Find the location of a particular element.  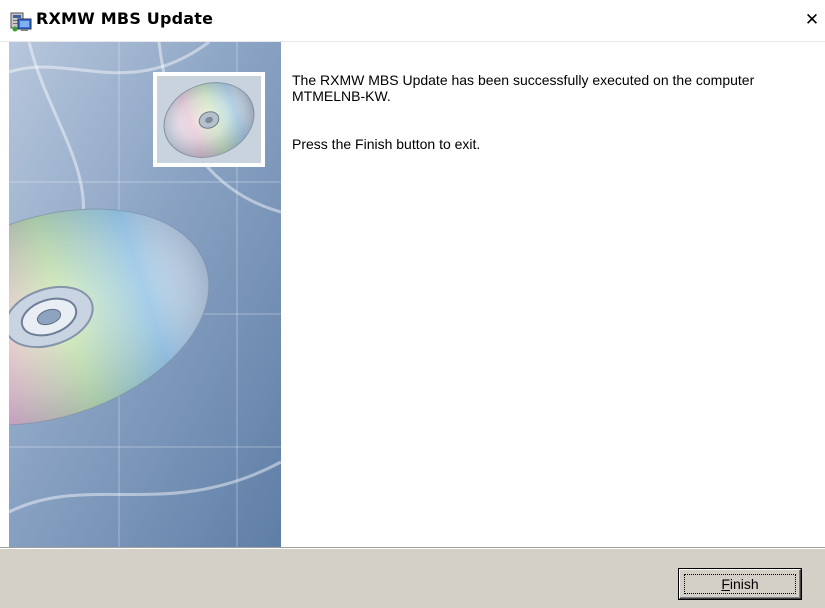

close-icon: ✕ is located at coordinates (812, 19).